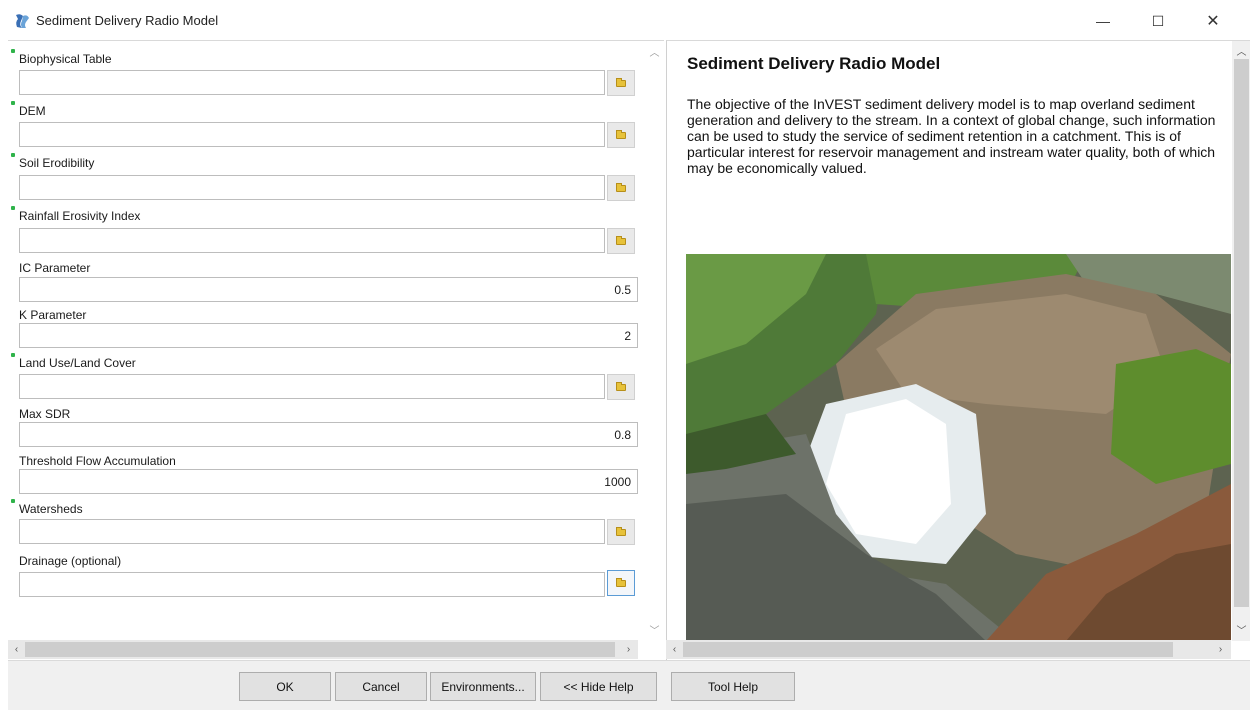 Image resolution: width=1250 pixels, height=710 pixels. Describe the element at coordinates (77, 363) in the screenshot. I see `field-label-land-use-land-cover: Land Use/Land Cover` at that location.